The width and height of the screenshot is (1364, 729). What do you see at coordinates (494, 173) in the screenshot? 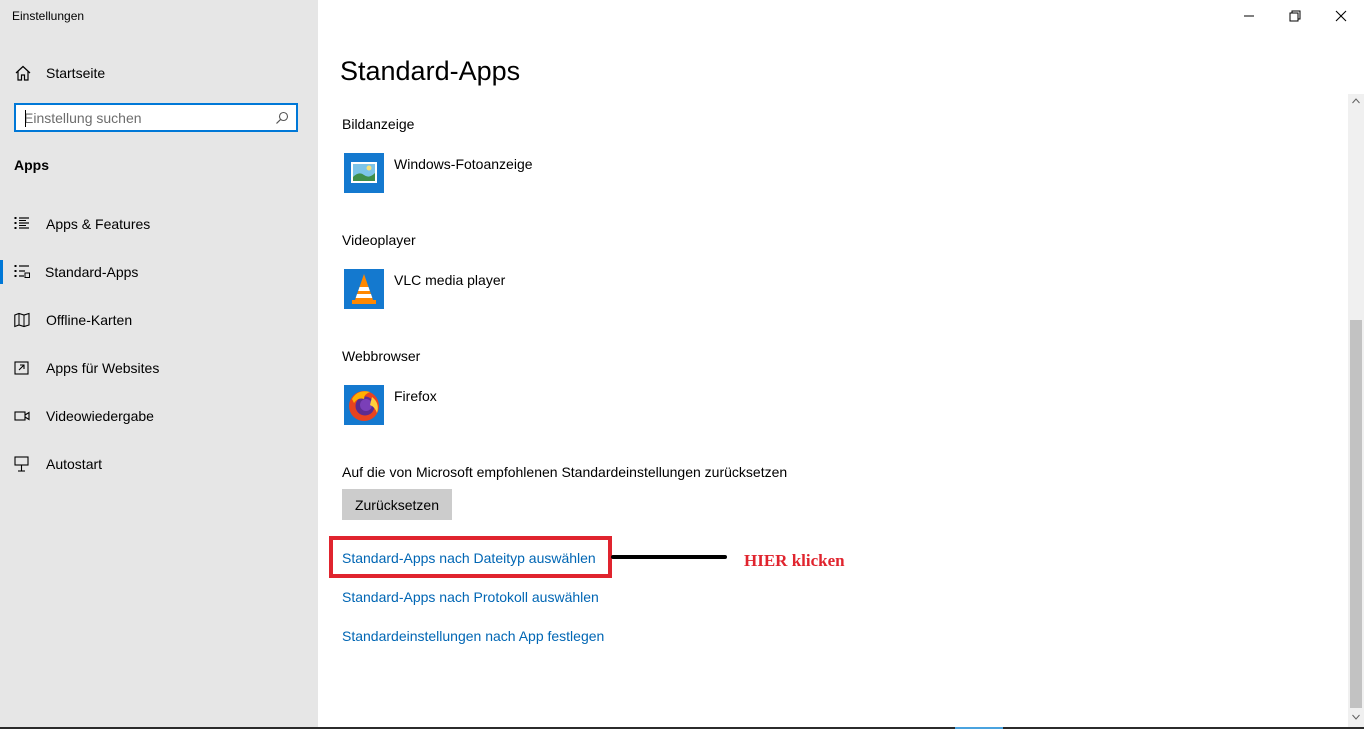
I see `default-app-image-viewer: Windows-Fotoanzeige` at bounding box center [494, 173].